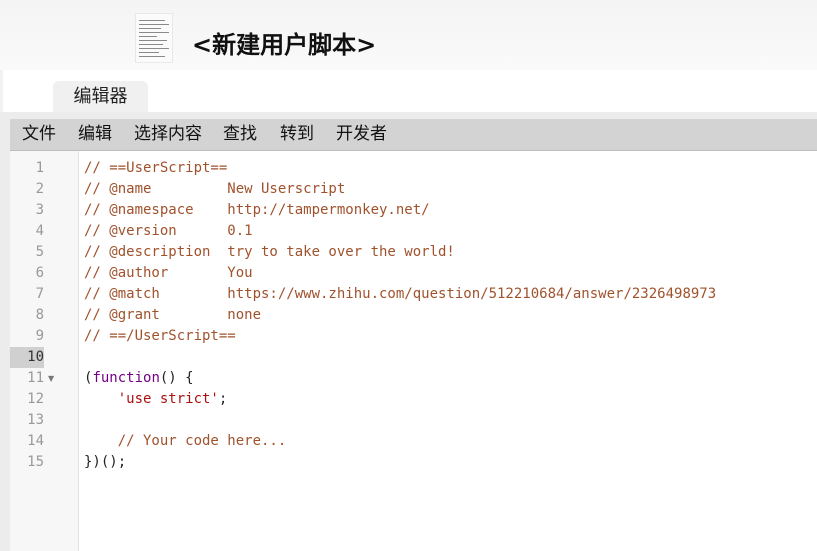 This screenshot has height=551, width=817. Describe the element at coordinates (444, 378) in the screenshot. I see `code-line: (function() {` at that location.